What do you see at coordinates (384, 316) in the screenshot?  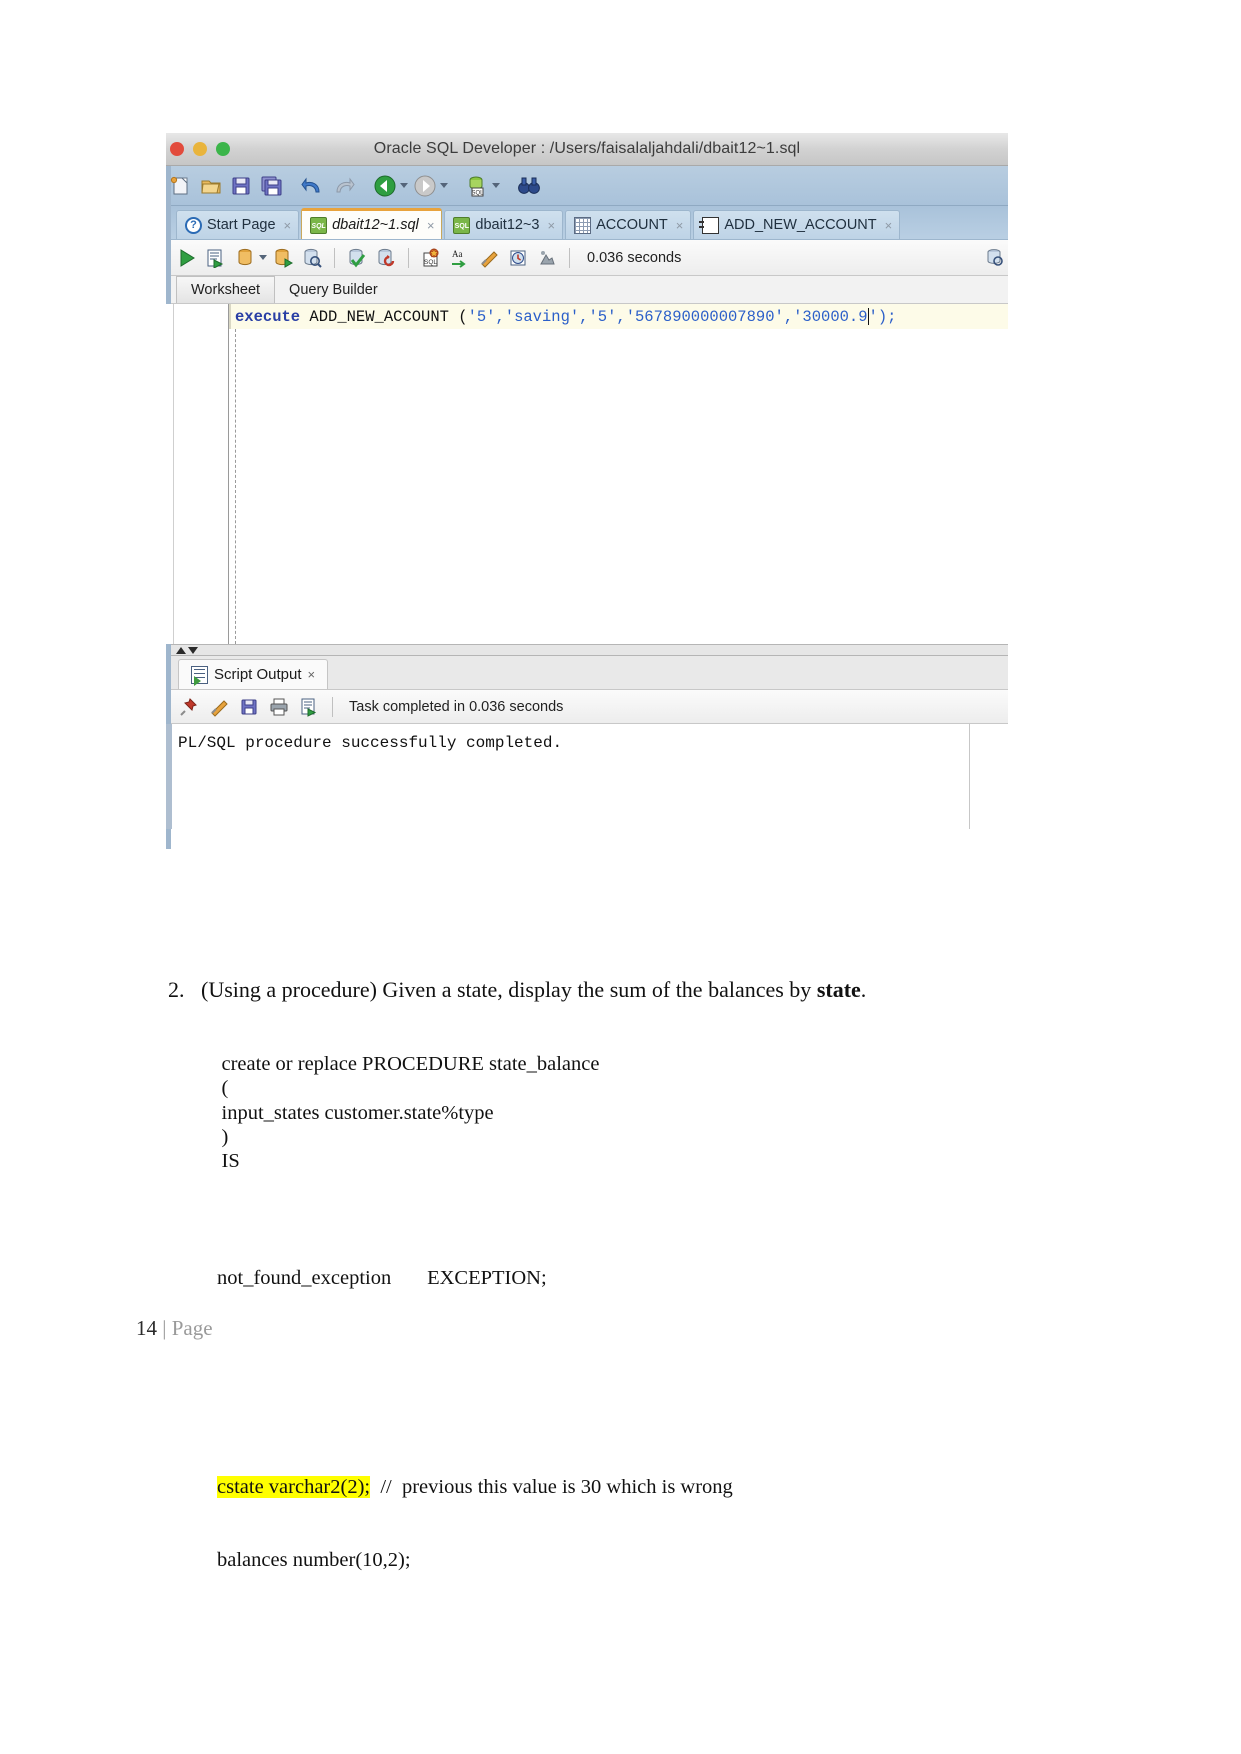 I see `sql-procedure-name: ADD_NEW_ACCOUNT (` at bounding box center [384, 316].